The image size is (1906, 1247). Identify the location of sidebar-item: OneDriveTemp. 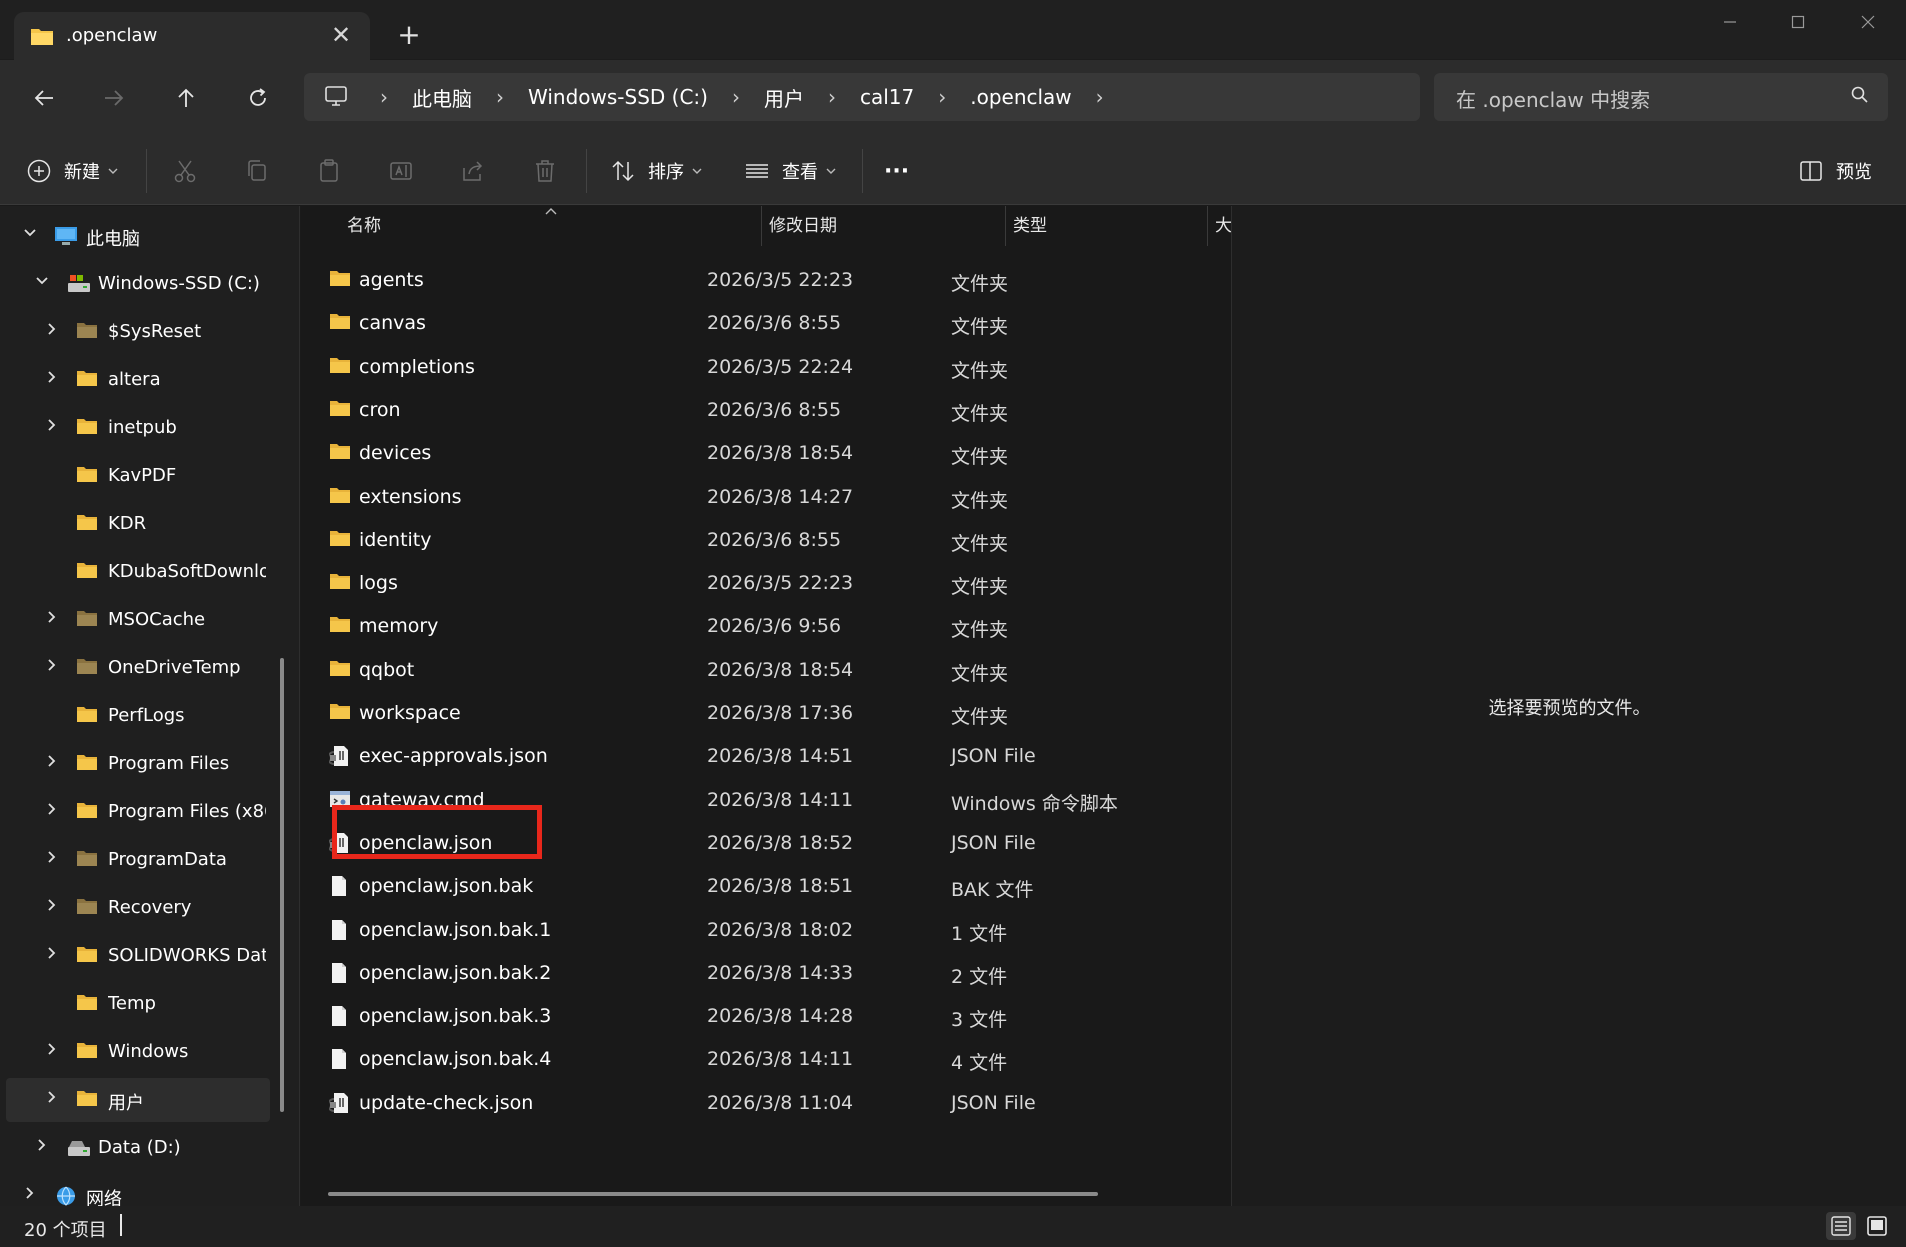
(138, 668).